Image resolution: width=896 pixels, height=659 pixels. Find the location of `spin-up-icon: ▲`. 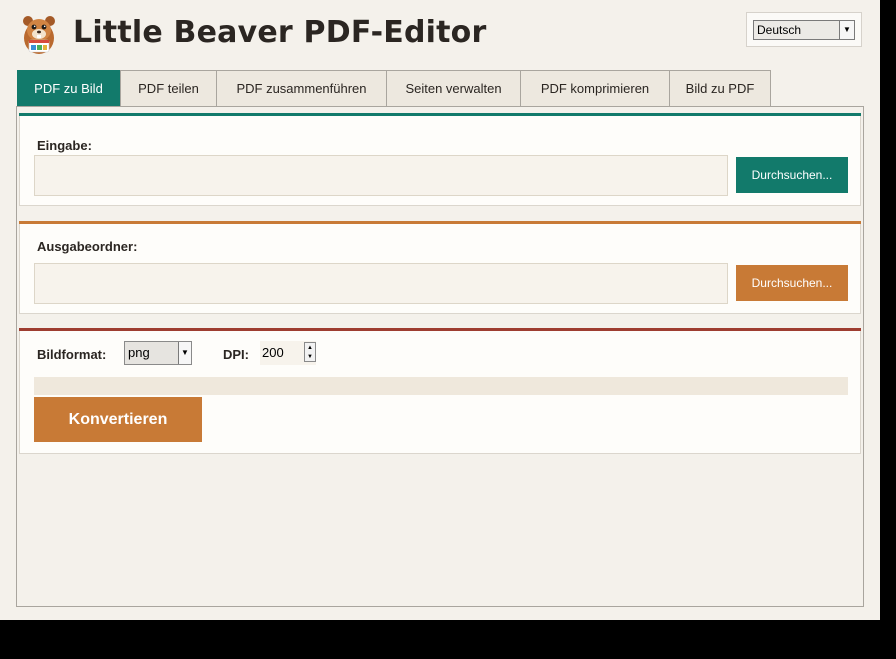

spin-up-icon: ▲ is located at coordinates (310, 348).